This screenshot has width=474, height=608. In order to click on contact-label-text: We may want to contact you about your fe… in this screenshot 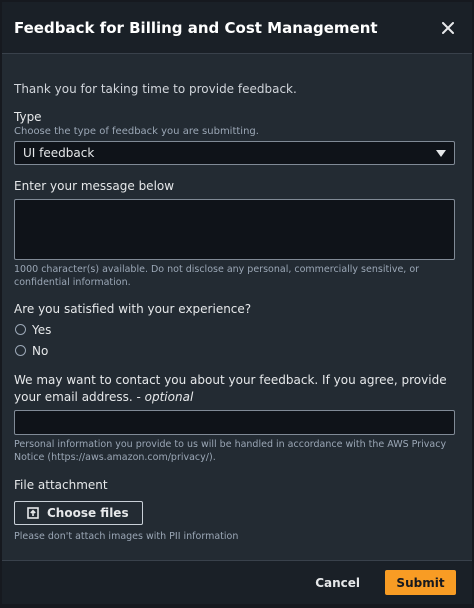, I will do `click(230, 388)`.